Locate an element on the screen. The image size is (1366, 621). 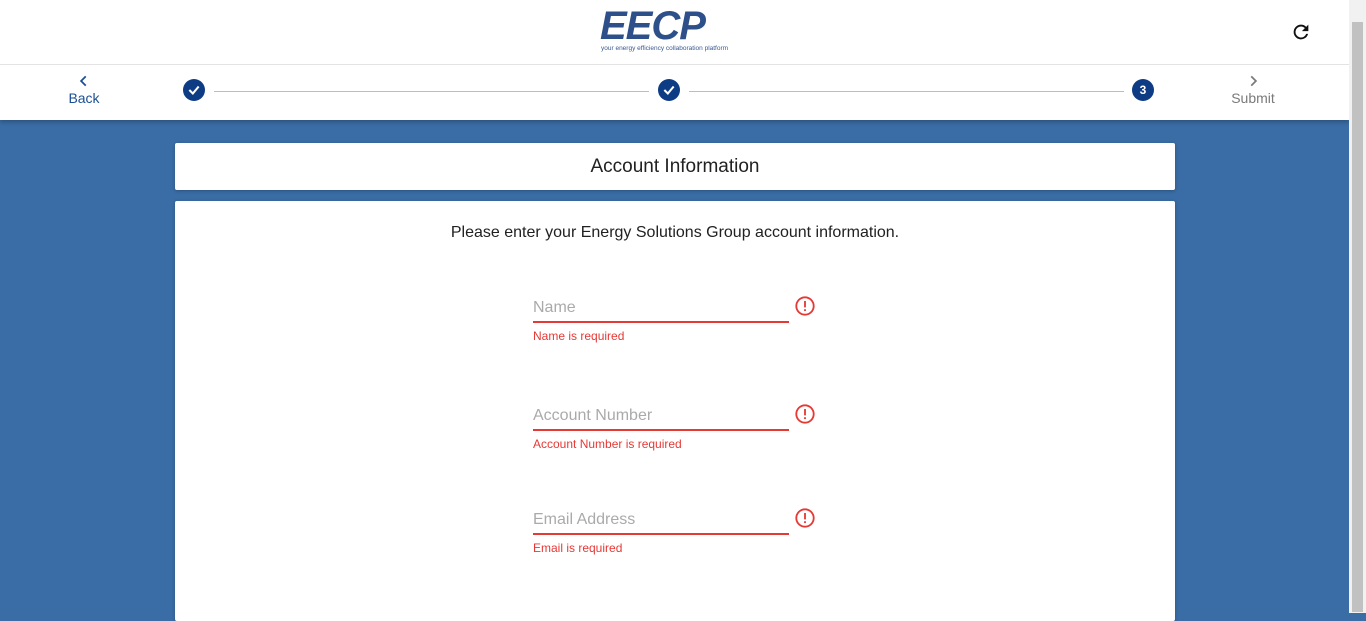
step-1-completed is located at coordinates (194, 90).